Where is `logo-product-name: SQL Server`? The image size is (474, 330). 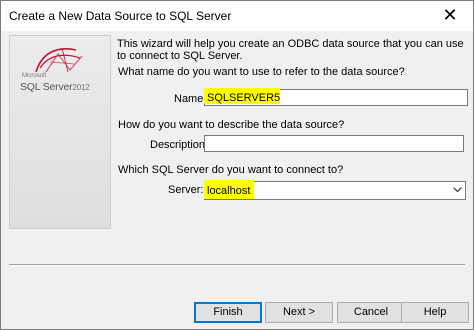
logo-product-name: SQL Server is located at coordinates (46, 87).